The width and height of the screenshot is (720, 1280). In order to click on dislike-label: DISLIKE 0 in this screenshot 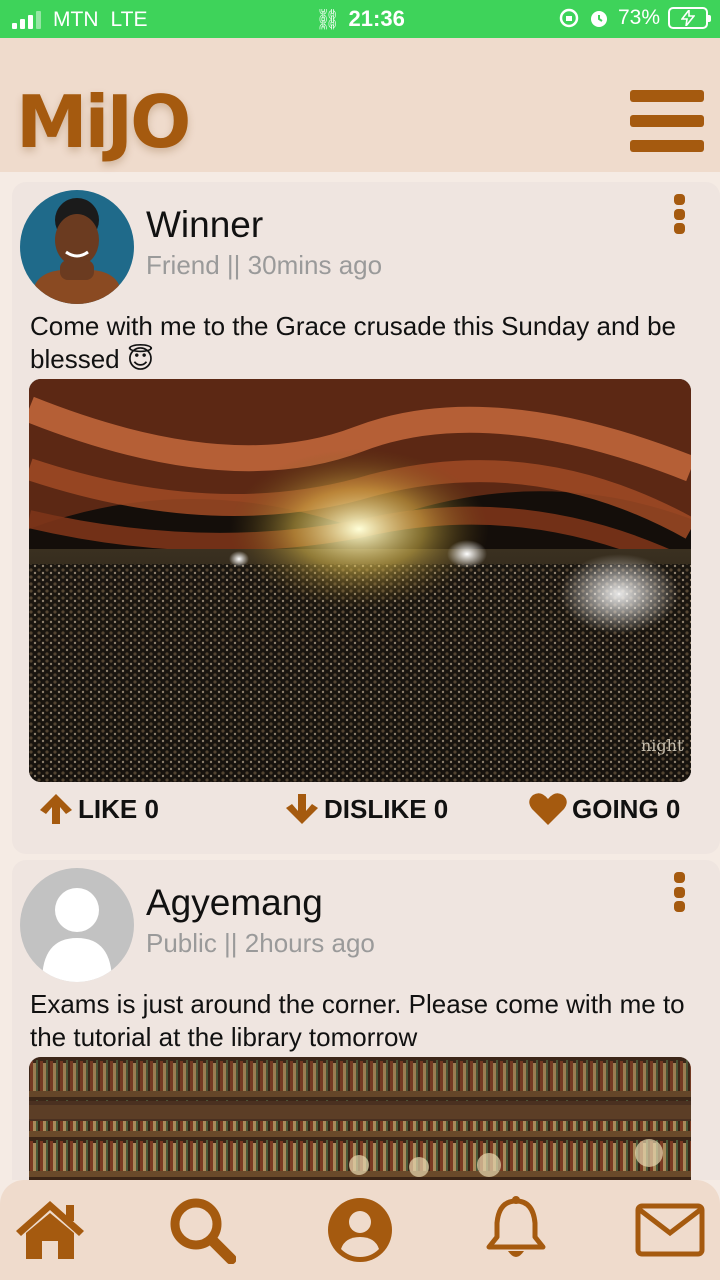, I will do `click(386, 808)`.